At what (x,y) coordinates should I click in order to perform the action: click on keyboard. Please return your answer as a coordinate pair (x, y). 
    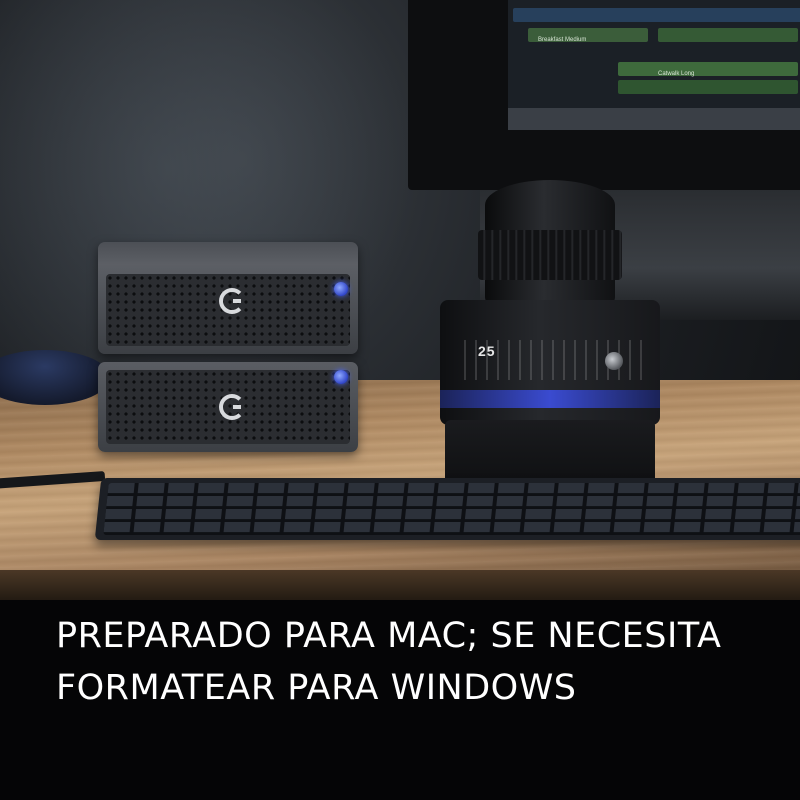
    Looking at the image, I should click on (447, 509).